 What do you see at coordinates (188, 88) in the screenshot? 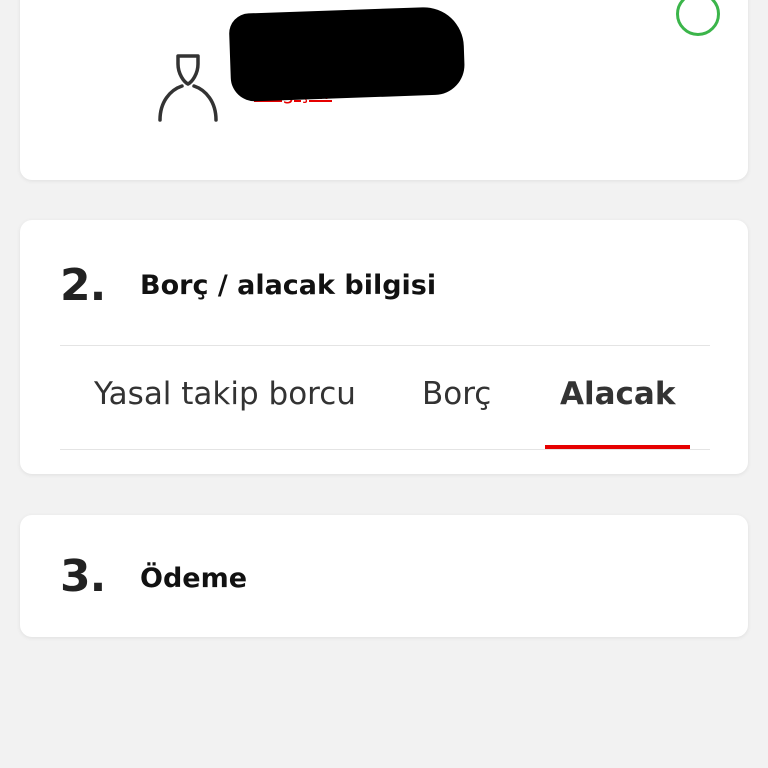
I see `user-icon` at bounding box center [188, 88].